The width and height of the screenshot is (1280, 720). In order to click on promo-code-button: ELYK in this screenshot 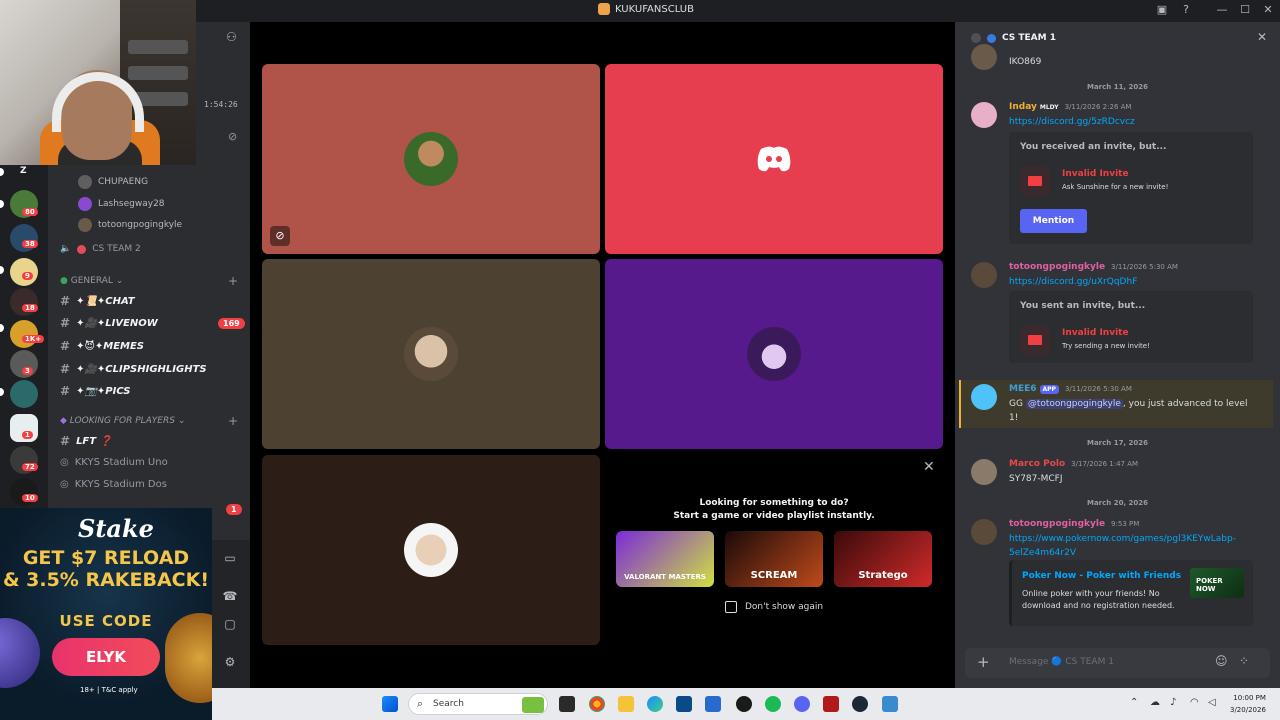, I will do `click(106, 657)`.